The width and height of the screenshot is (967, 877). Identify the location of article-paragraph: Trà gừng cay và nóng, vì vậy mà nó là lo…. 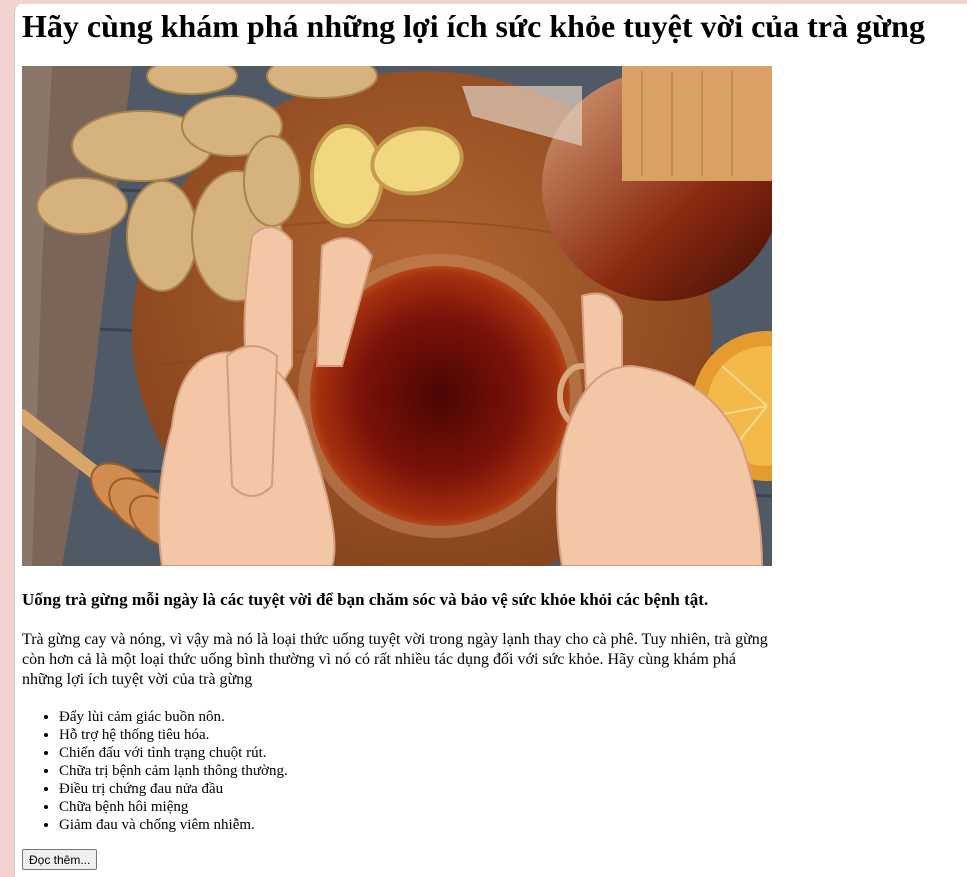
(395, 659).